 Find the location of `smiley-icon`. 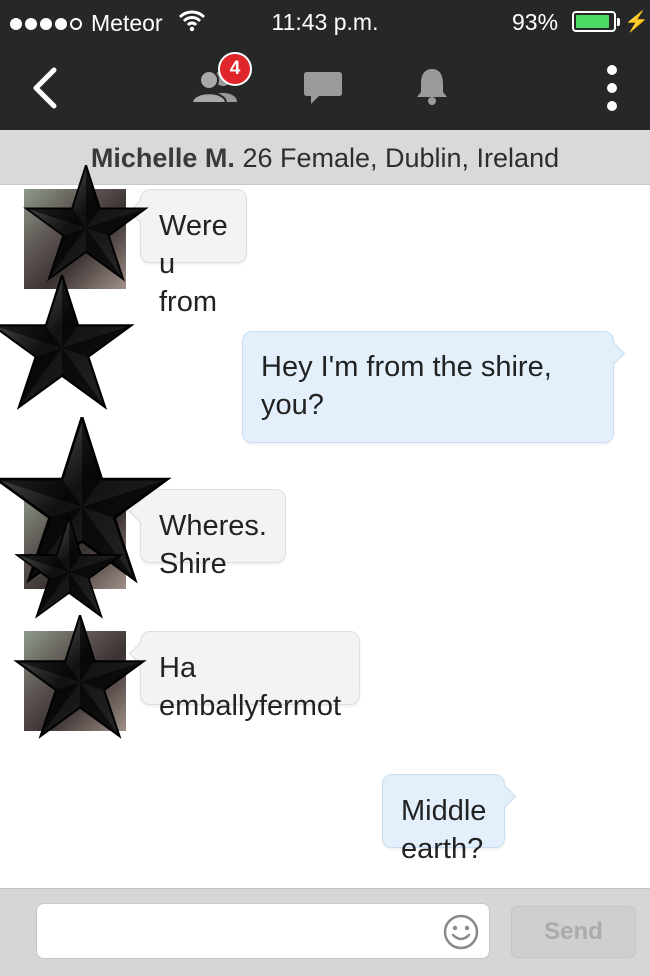

smiley-icon is located at coordinates (461, 932).